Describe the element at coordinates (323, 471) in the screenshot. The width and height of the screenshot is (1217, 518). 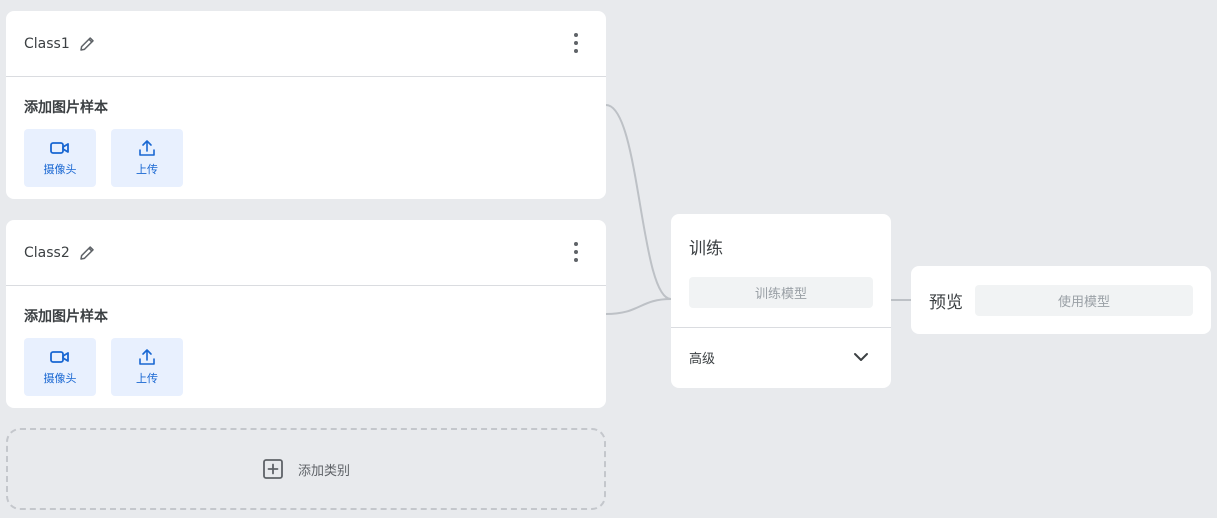
I see `add-class-label: 添加类别` at that location.